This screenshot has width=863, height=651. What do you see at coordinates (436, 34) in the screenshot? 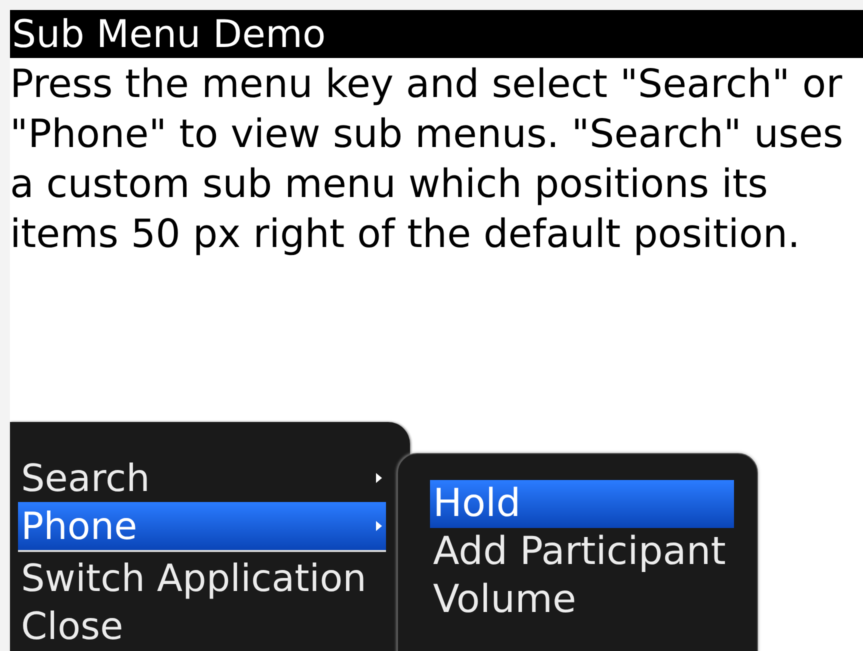
I see `window-title: Sub Menu Demo` at bounding box center [436, 34].